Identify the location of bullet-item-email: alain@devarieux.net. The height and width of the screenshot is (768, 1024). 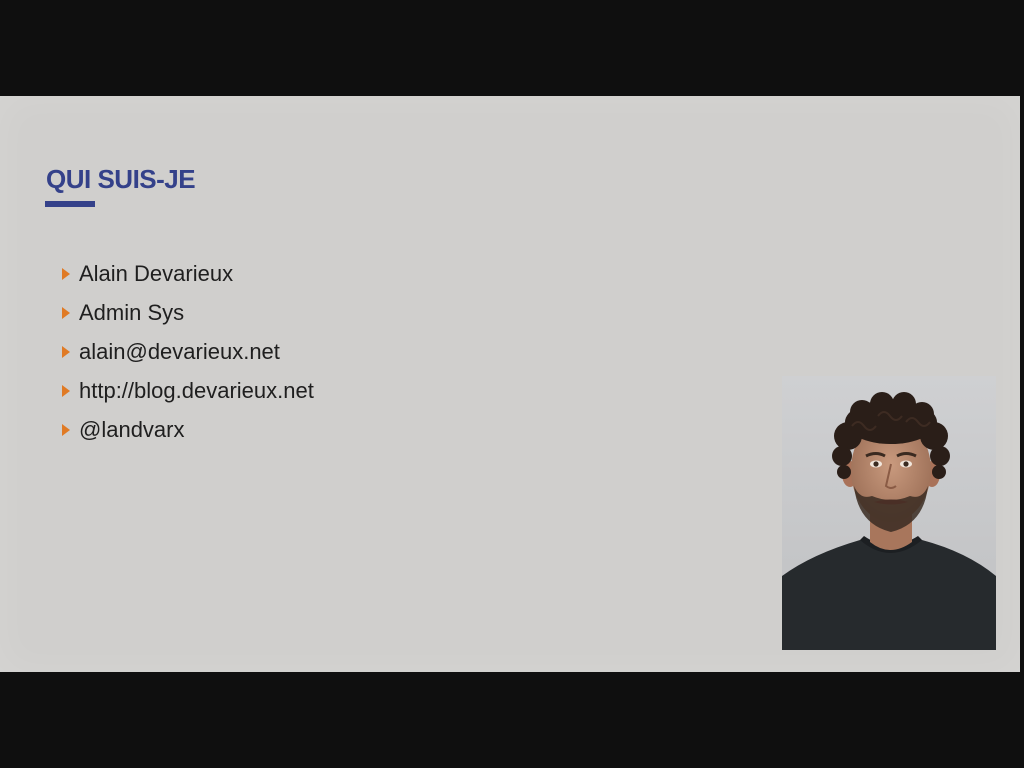
(188, 359).